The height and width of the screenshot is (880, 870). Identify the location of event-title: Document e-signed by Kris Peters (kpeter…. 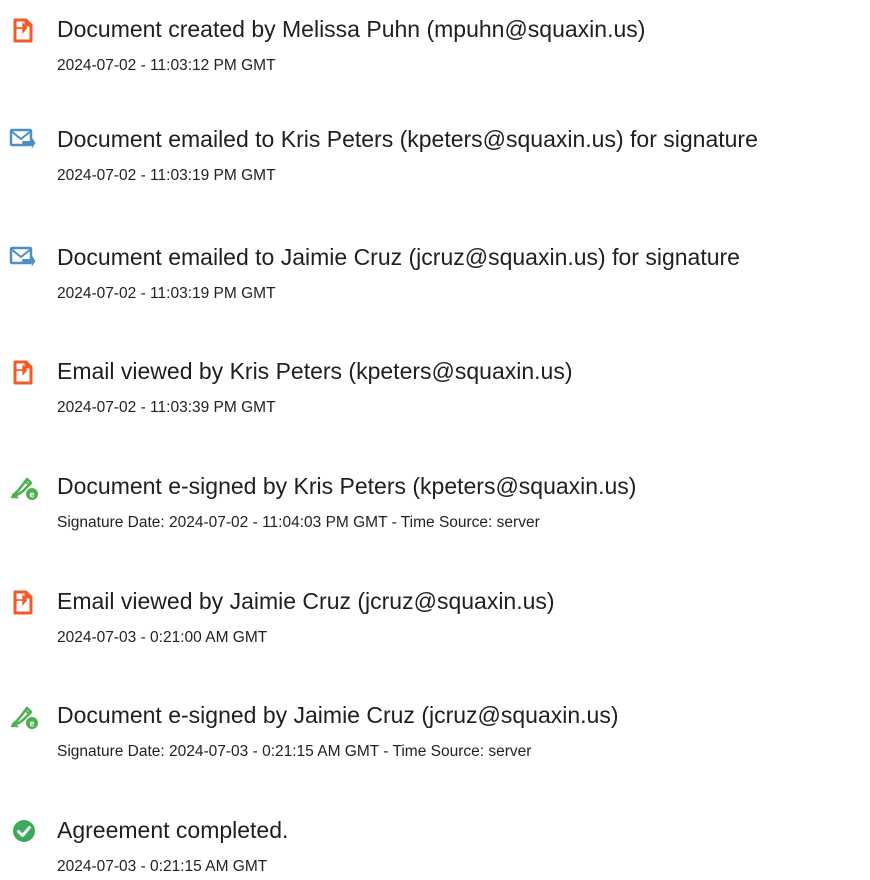
(347, 486).